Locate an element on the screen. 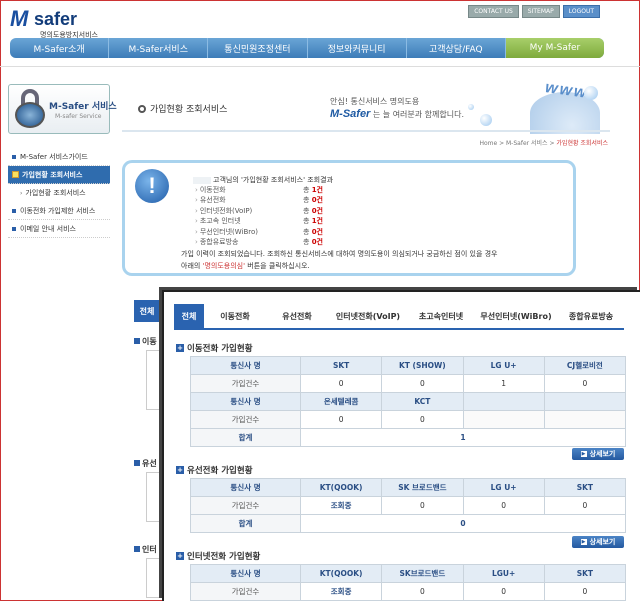  nav-item-my-msafer: My M-Safer is located at coordinates (555, 48).